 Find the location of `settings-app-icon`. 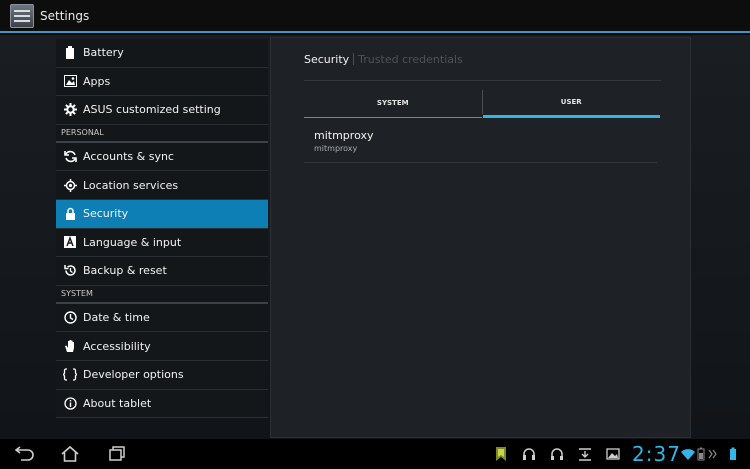

settings-app-icon is located at coordinates (22, 15).